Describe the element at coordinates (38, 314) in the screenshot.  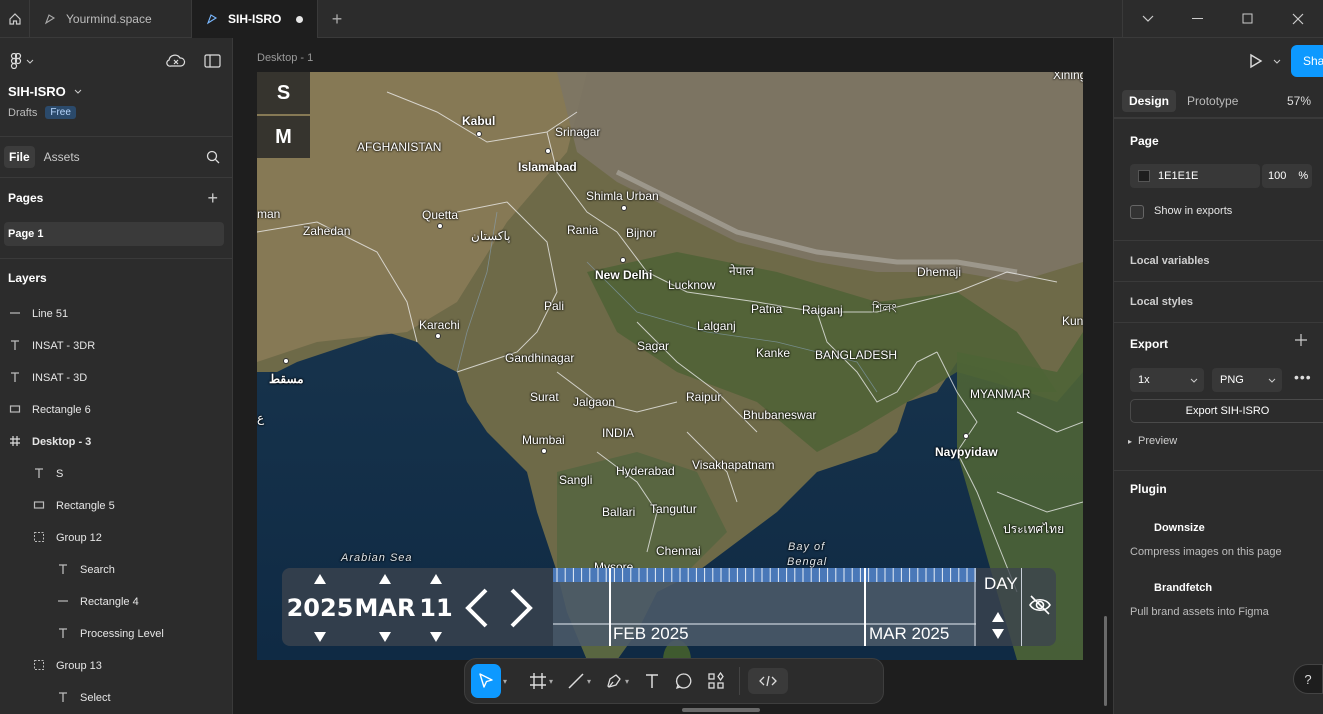
I see `layer-item: Line 51` at that location.